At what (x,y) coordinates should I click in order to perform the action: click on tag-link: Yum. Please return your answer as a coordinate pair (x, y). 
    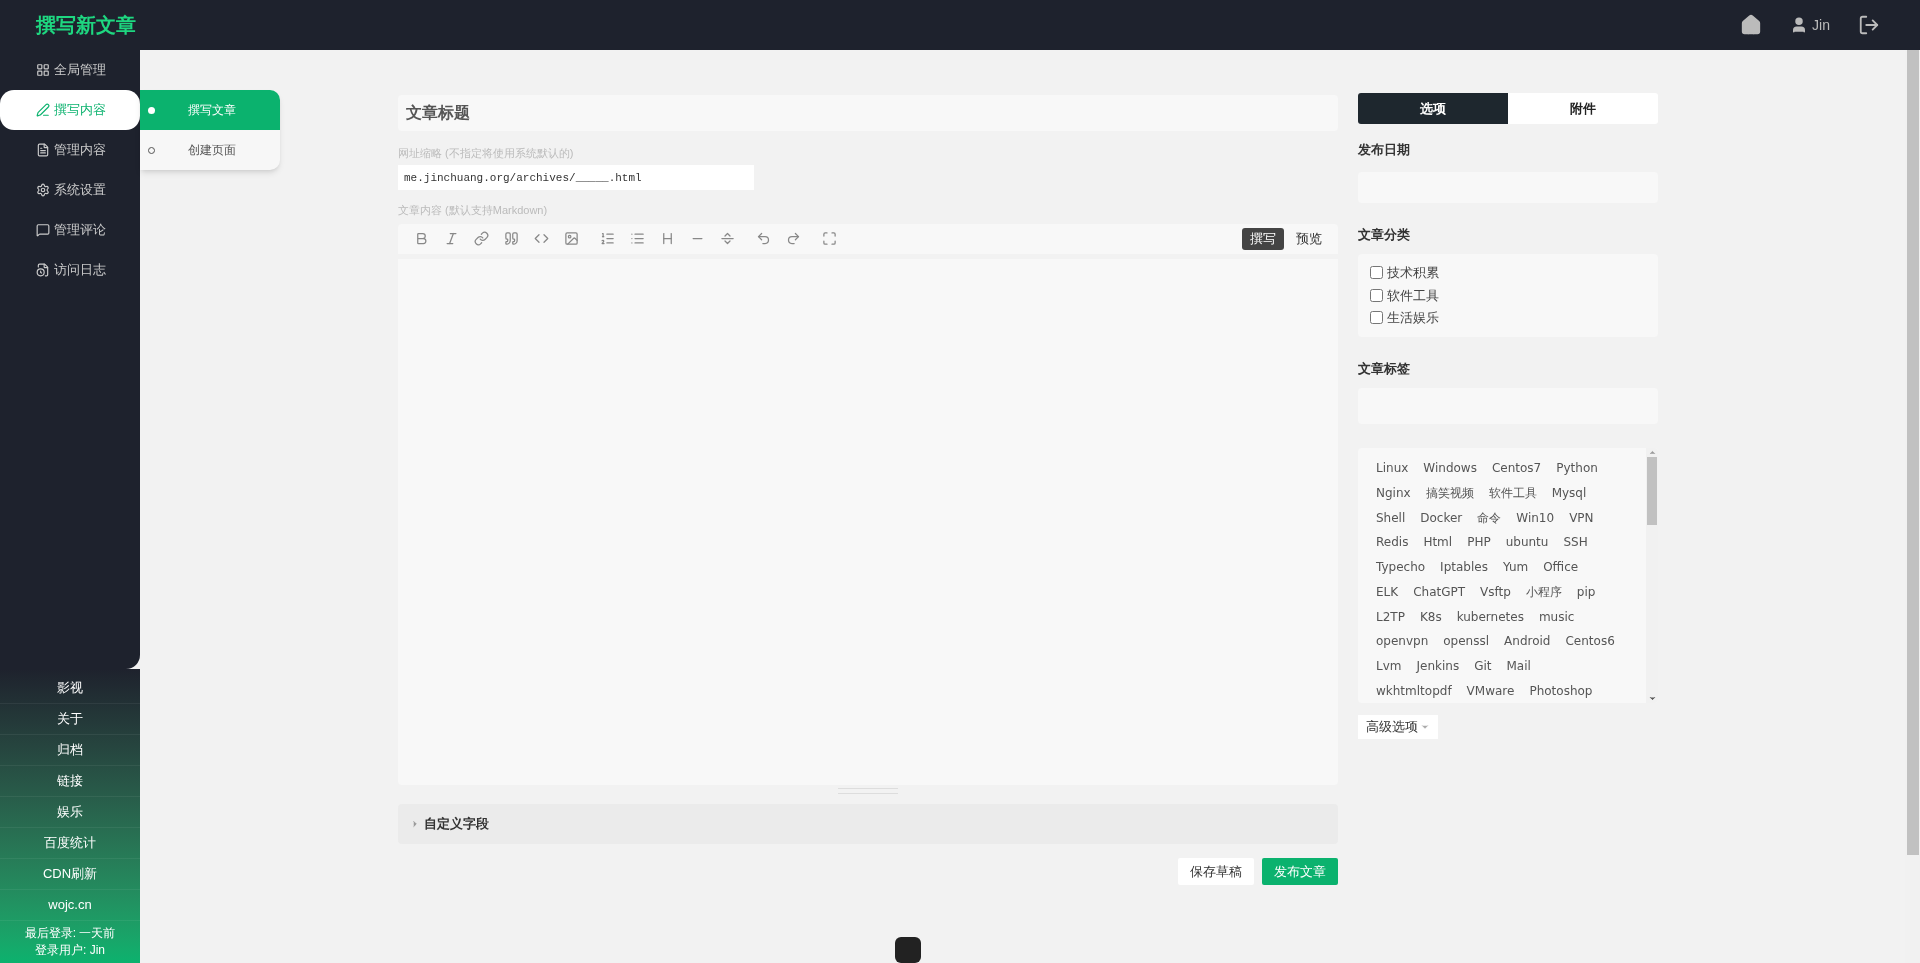
    Looking at the image, I should click on (1515, 567).